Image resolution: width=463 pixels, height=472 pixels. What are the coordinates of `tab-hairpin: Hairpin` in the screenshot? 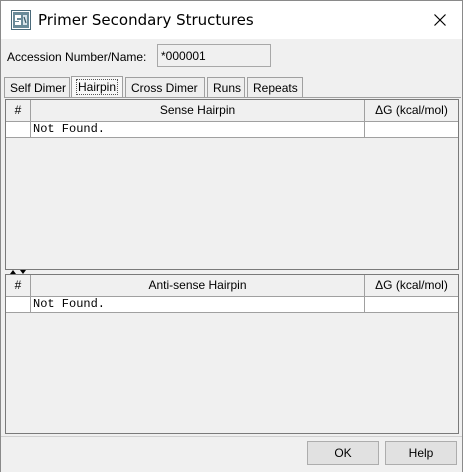 It's located at (97, 86).